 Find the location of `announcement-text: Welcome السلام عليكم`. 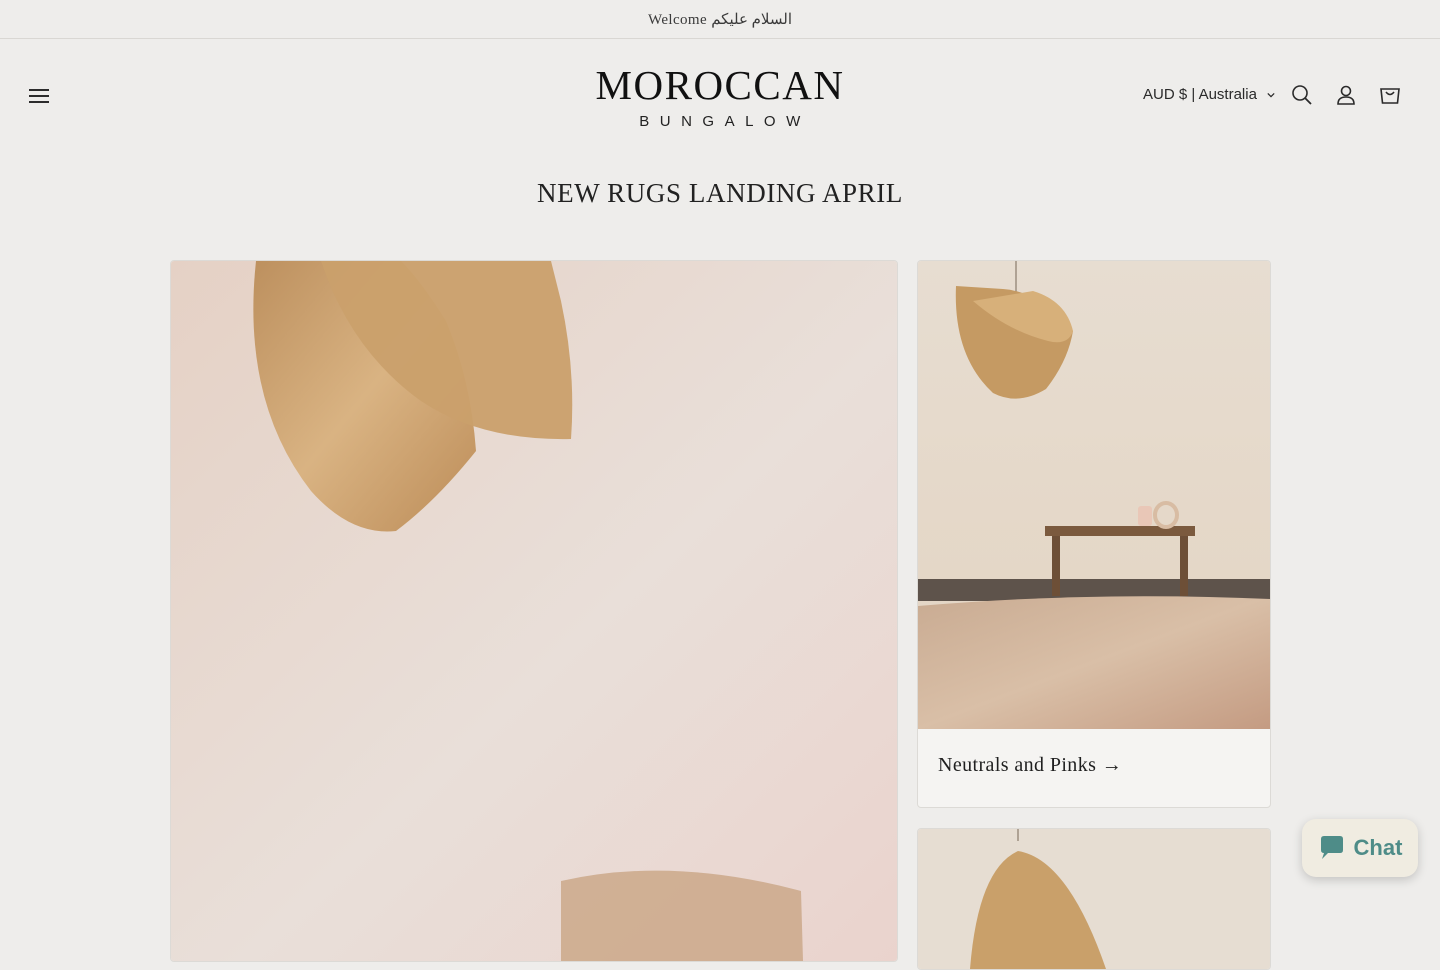

announcement-text: Welcome السلام عليكم is located at coordinates (720, 19).